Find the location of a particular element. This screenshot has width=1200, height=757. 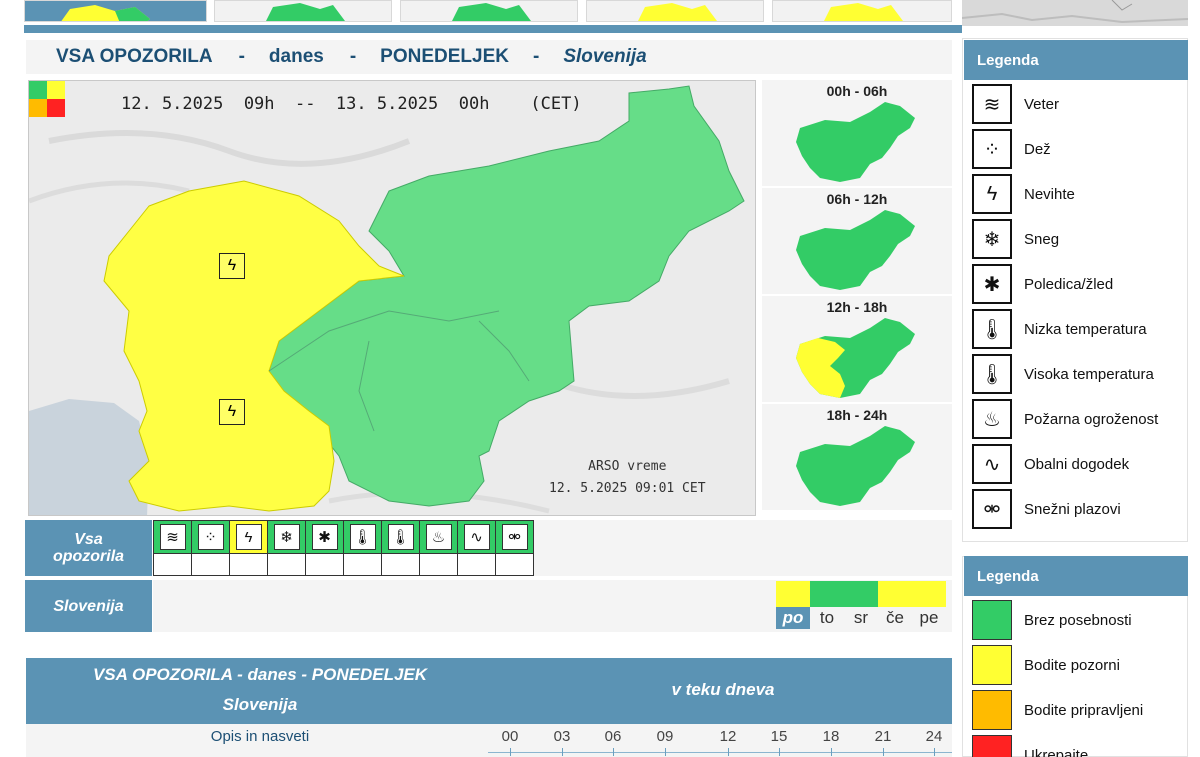

time-slice: 00h - 06h is located at coordinates (857, 133).